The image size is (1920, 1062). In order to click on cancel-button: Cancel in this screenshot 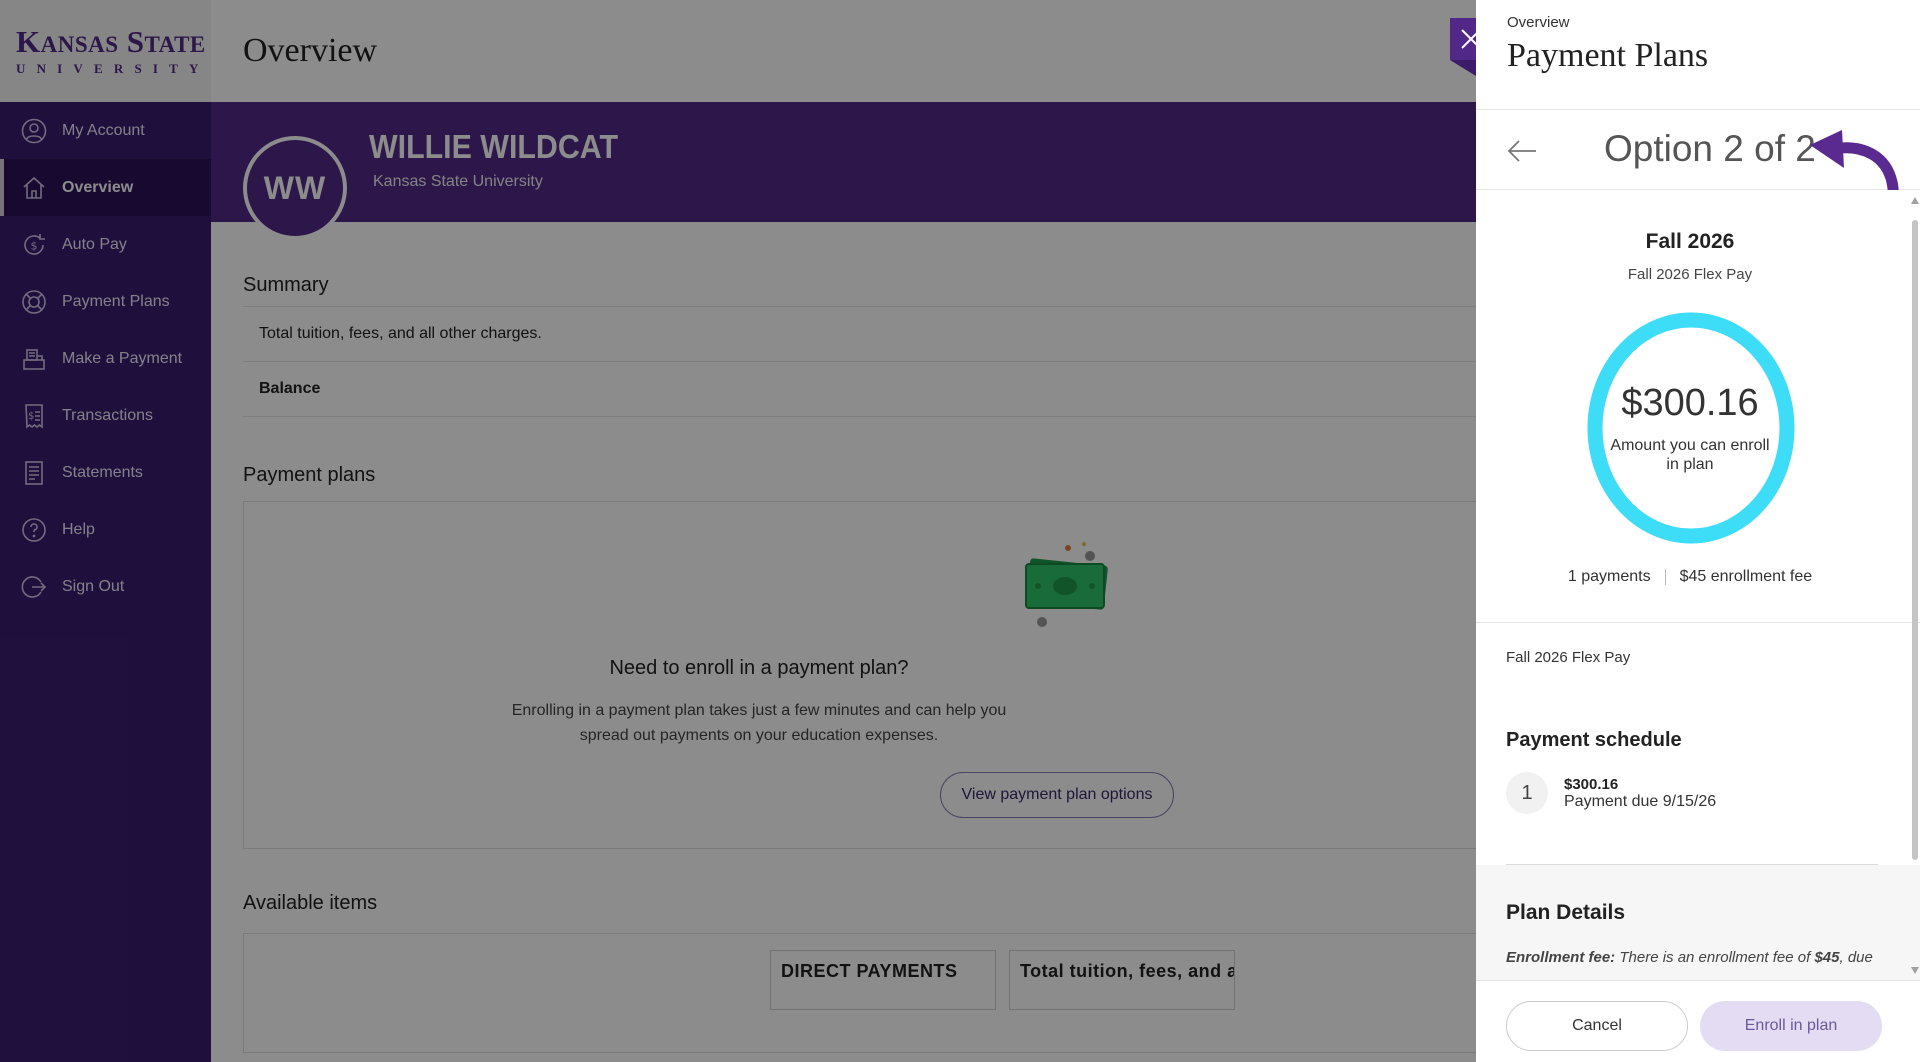, I will do `click(1597, 1026)`.